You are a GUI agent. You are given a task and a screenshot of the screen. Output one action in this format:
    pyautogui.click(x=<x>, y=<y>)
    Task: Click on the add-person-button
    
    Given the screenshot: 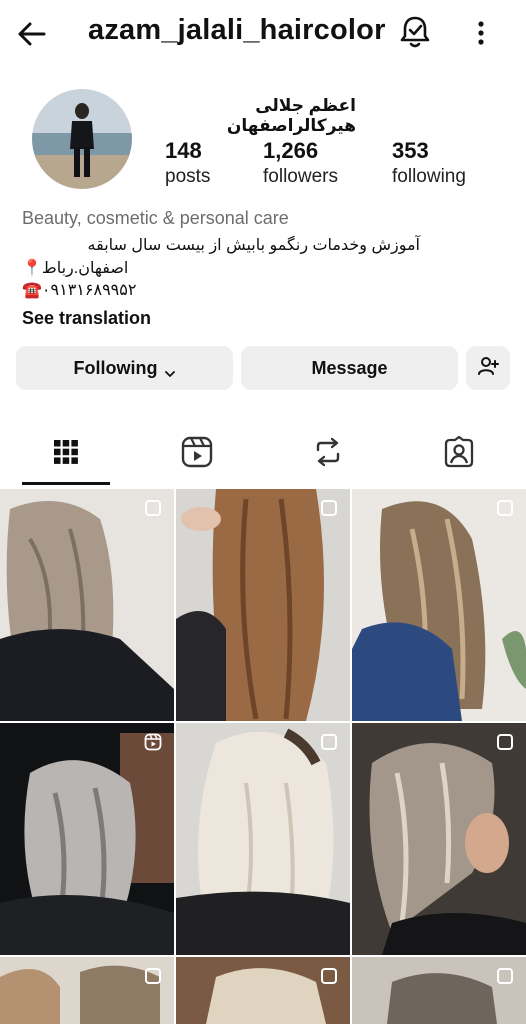 What is the action you would take?
    pyautogui.click(x=488, y=368)
    